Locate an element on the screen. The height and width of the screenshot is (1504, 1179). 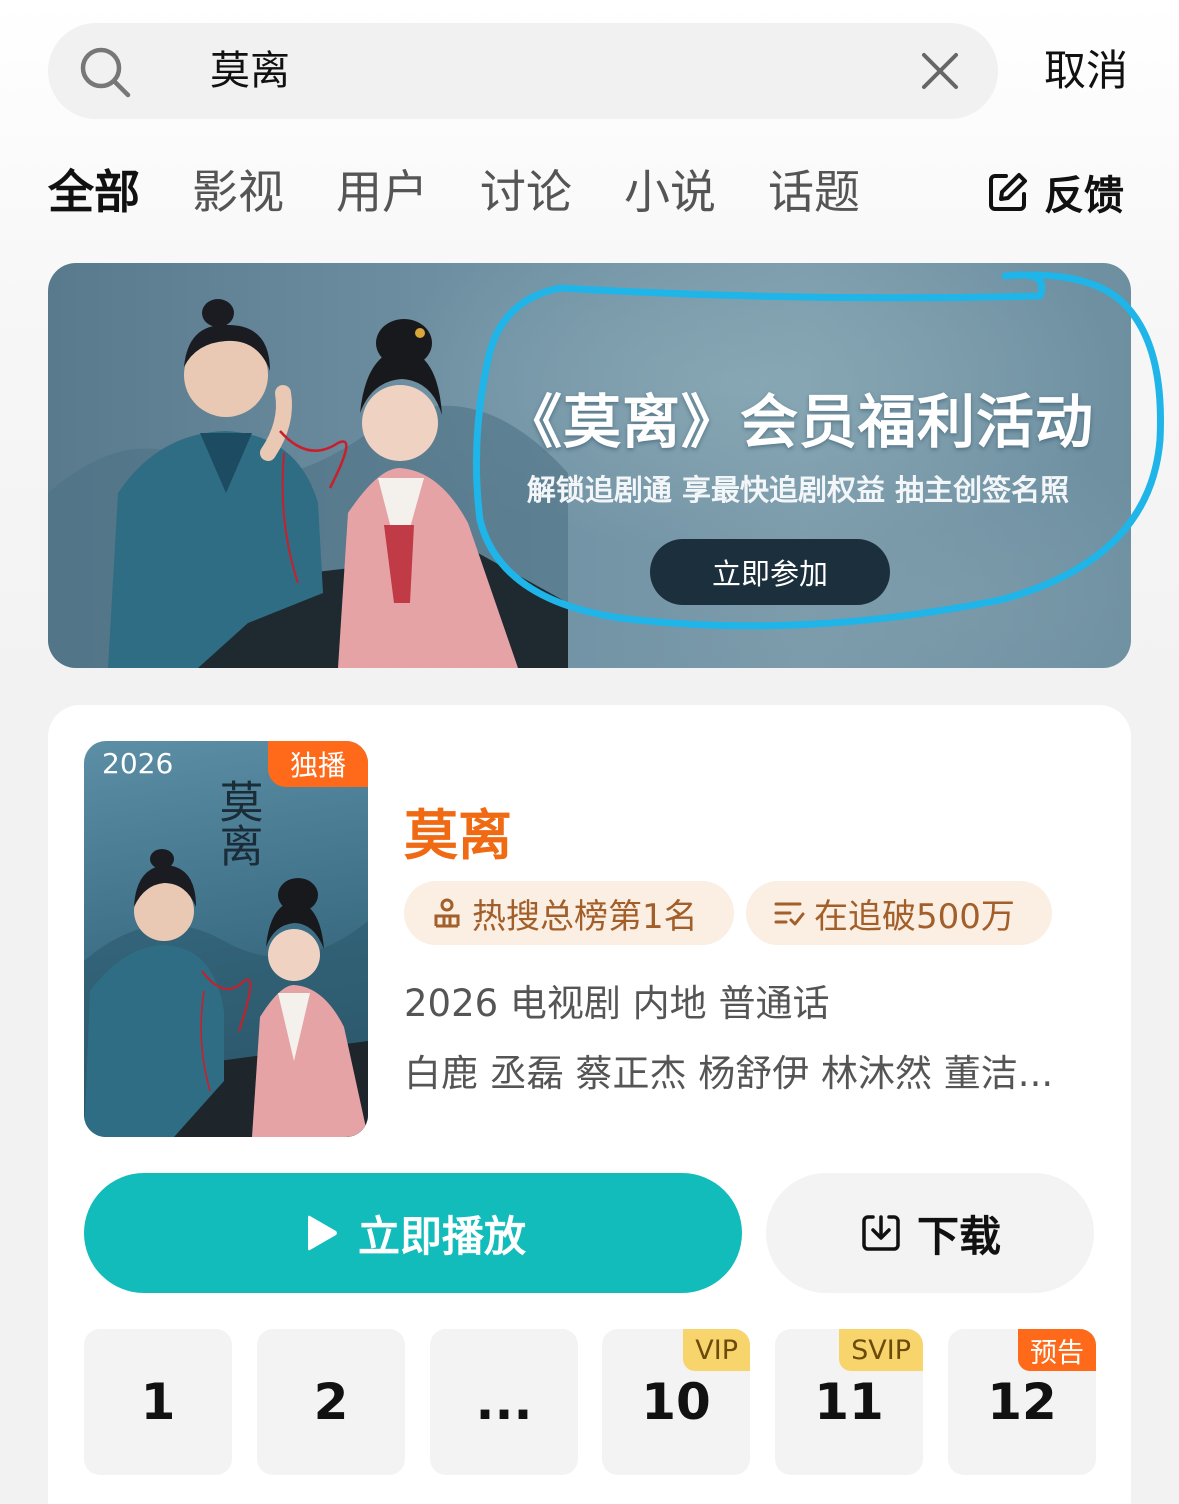
followers-tag: 在追破500万 is located at coordinates (899, 913).